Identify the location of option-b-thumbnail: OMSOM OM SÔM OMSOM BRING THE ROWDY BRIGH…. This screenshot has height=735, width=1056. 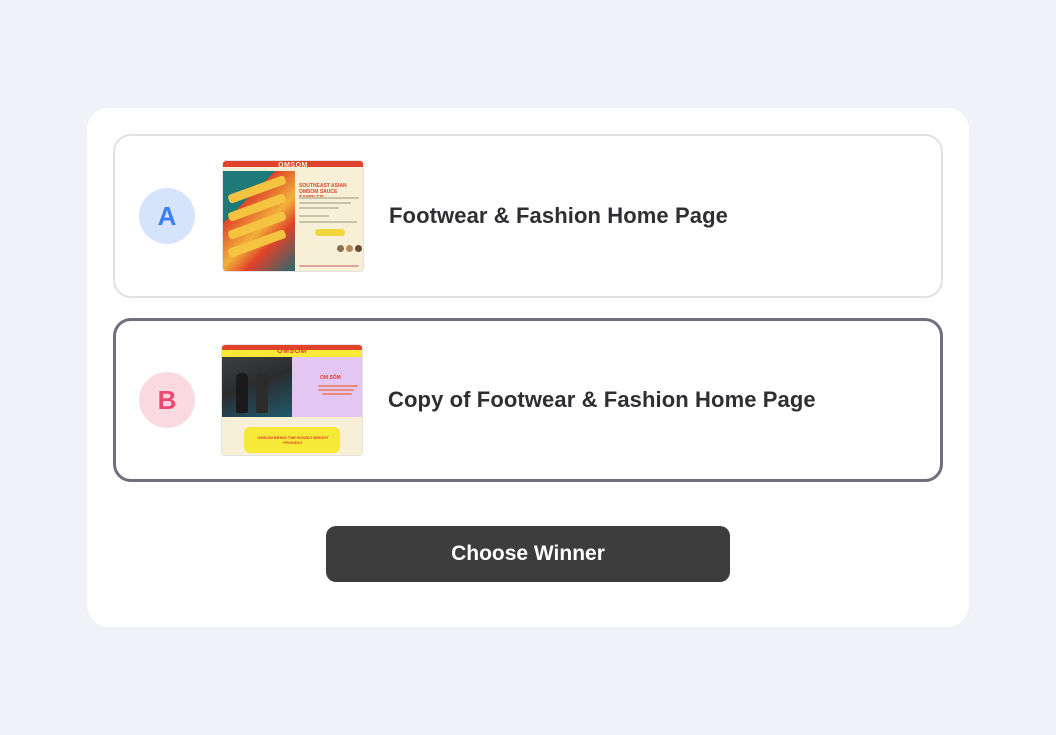
(292, 400).